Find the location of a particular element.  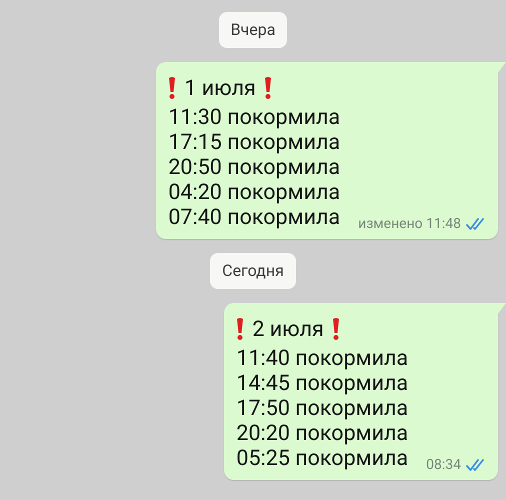

message-text: 07:40 покормила is located at coordinates (254, 217).